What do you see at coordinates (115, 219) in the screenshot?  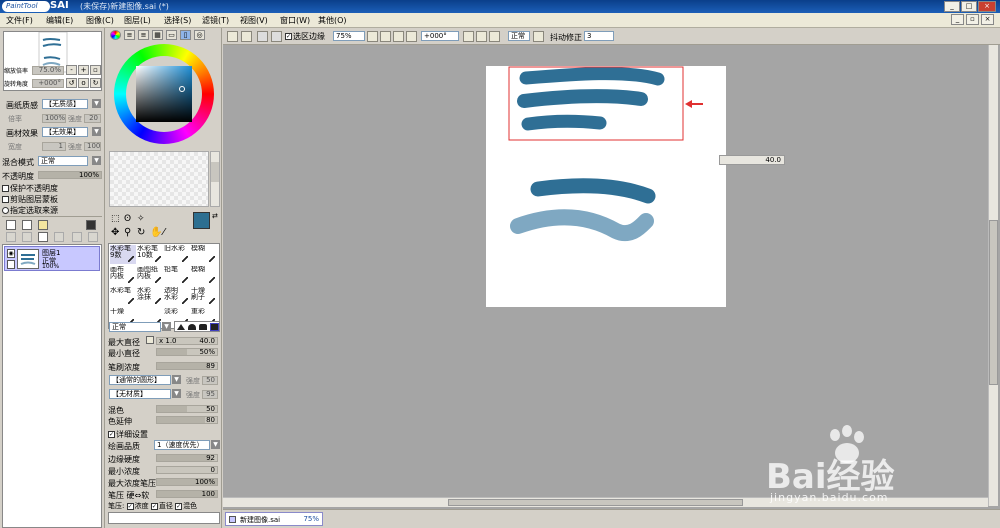 I see `rect-select-icon: ⬚` at bounding box center [115, 219].